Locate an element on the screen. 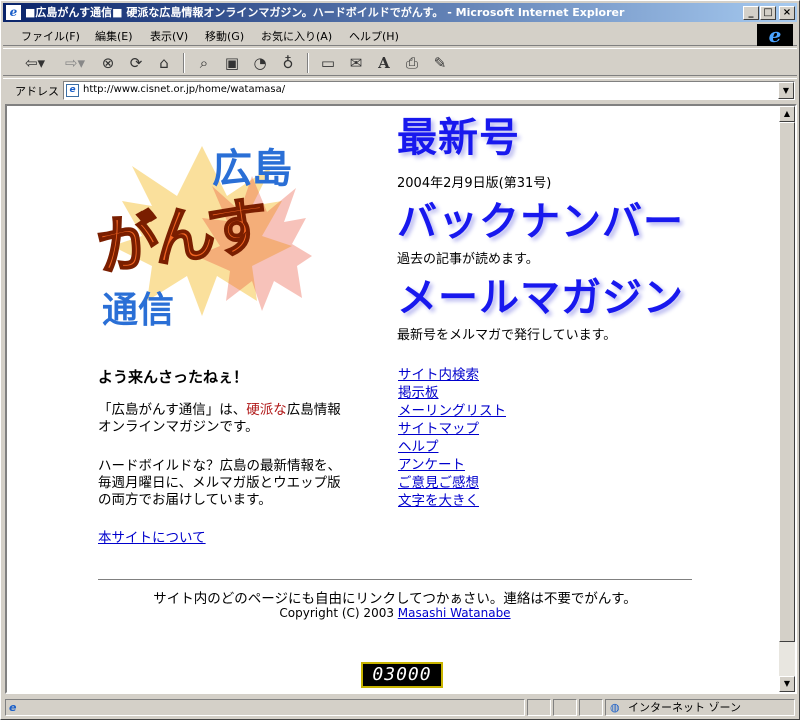  intro-text: 毎週月曜日に、メルマガ版とウエップ版 is located at coordinates (219, 483).